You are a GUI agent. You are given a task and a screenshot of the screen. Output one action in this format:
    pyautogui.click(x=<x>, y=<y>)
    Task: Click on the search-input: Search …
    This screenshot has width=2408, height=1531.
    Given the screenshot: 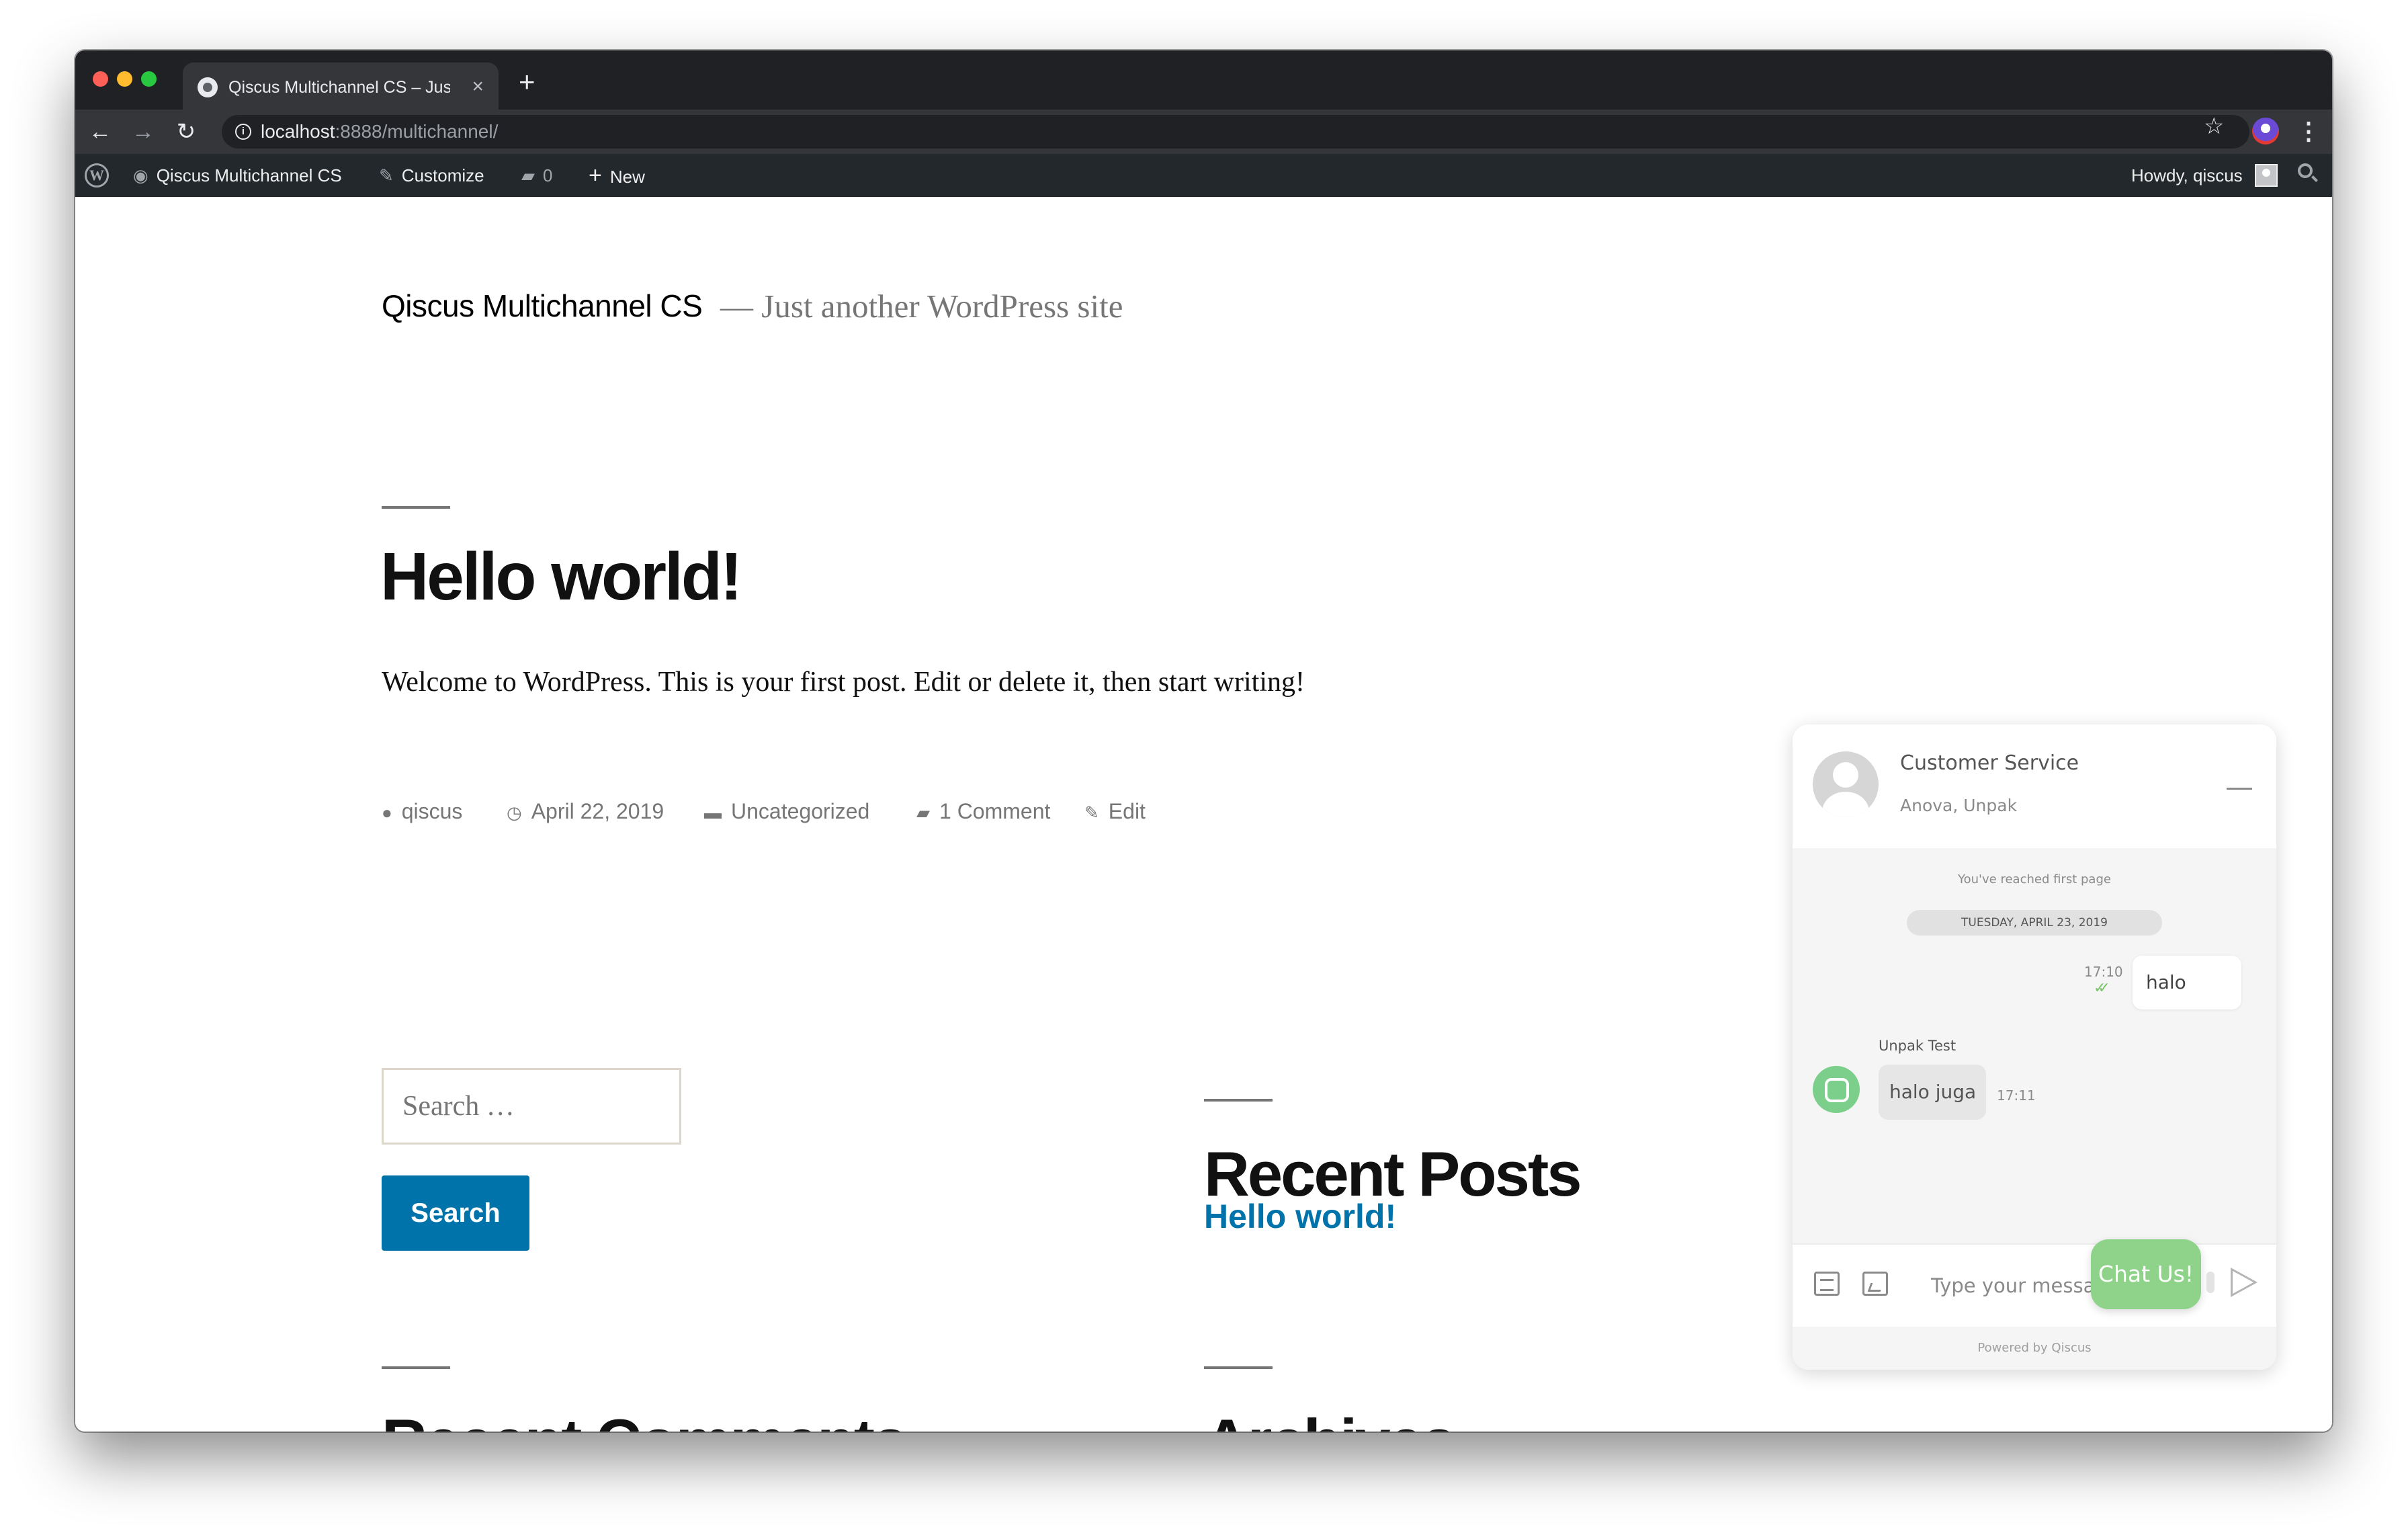 What is the action you would take?
    pyautogui.click(x=531, y=1106)
    